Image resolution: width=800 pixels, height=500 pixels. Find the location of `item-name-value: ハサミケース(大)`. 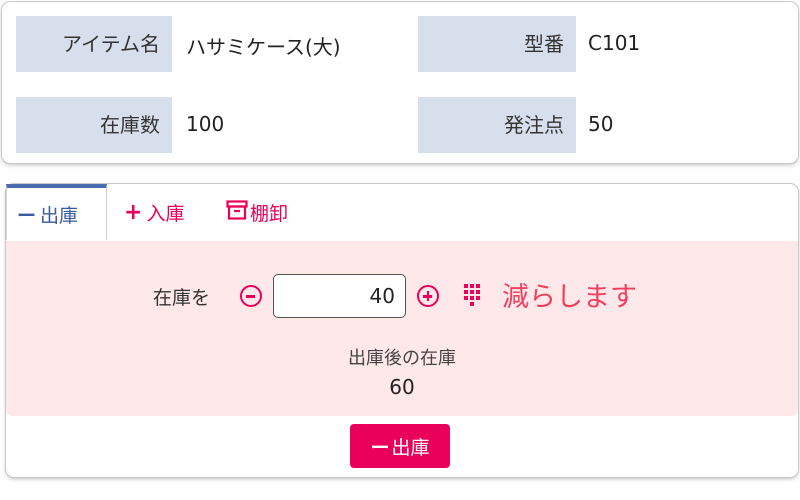

item-name-value: ハサミケース(大) is located at coordinates (263, 47).